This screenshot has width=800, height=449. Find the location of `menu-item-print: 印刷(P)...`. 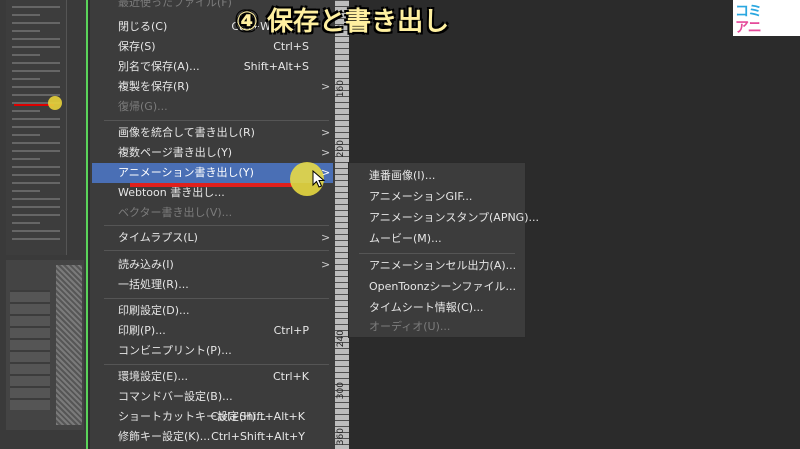

menu-item-print: 印刷(P)... is located at coordinates (142, 331).